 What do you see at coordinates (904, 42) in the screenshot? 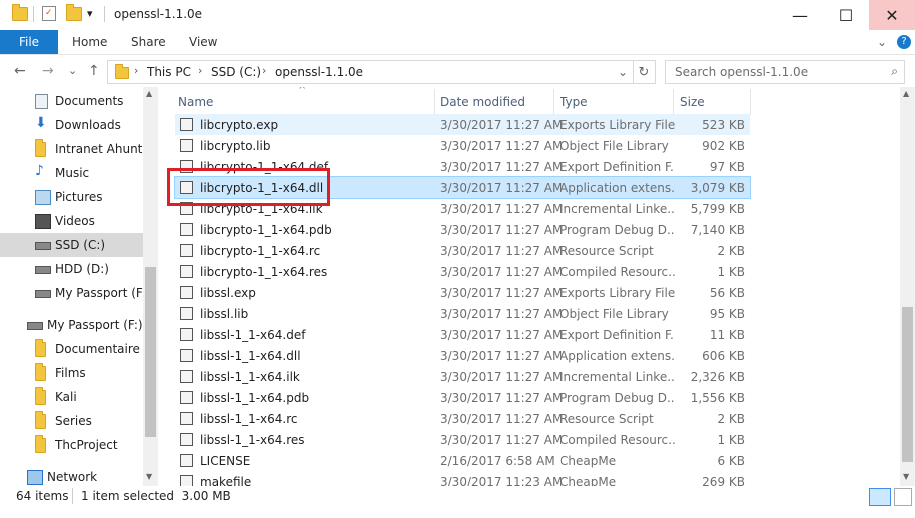
I see `help-icon: ?` at bounding box center [904, 42].